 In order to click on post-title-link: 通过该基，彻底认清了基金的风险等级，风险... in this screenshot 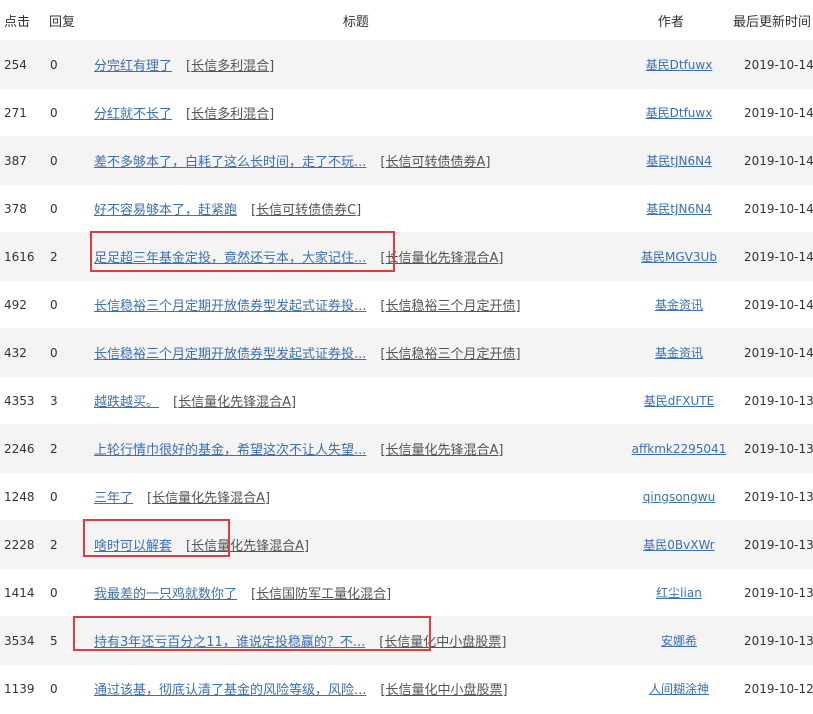, I will do `click(230, 690)`.